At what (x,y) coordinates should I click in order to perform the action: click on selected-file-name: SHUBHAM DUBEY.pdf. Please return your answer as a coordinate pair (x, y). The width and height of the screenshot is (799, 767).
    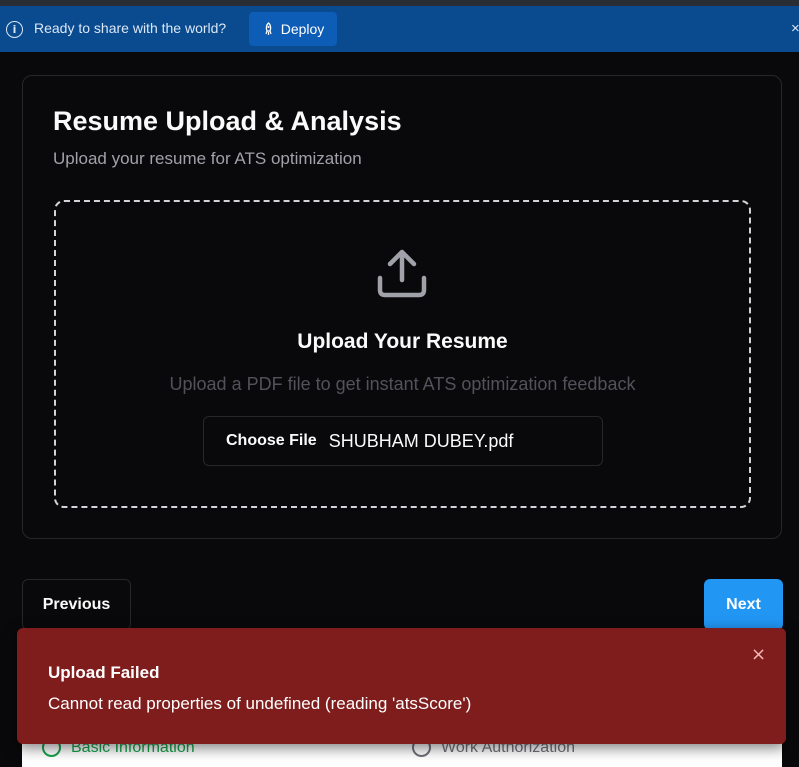
    Looking at the image, I should click on (421, 440).